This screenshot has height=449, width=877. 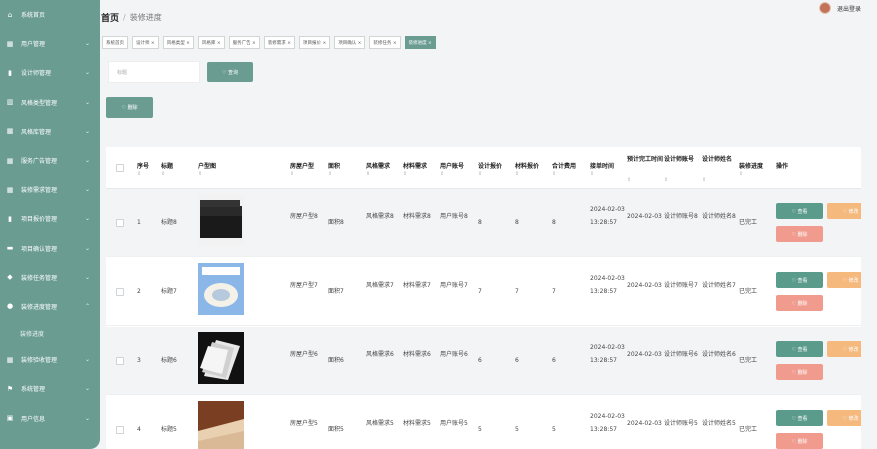 What do you see at coordinates (50, 417) in the screenshot?
I see `sidebar-item-b2: ▣ 用户信息 ⌄` at bounding box center [50, 417].